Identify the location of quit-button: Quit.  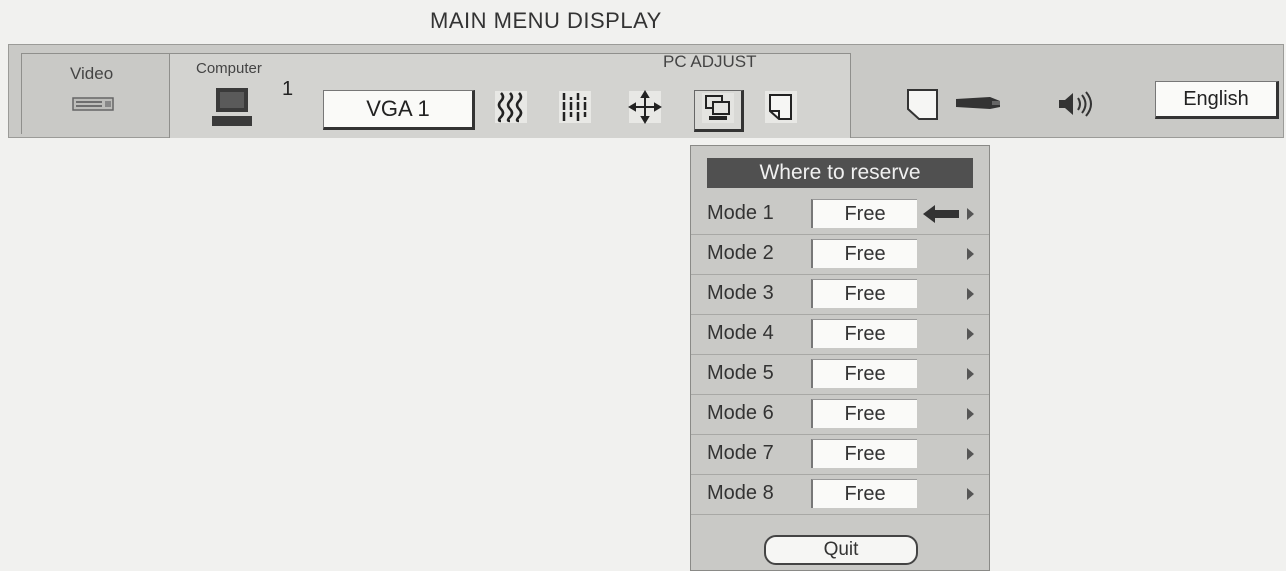
(841, 550).